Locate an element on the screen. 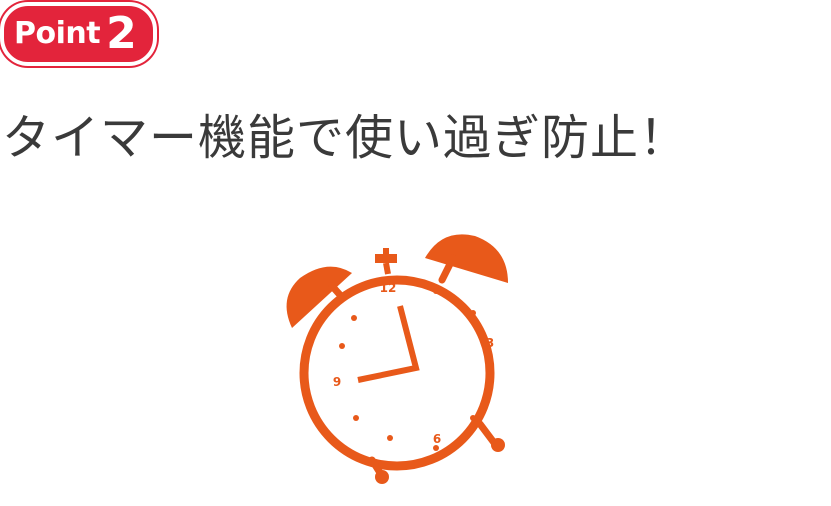 This screenshot has width=831, height=506. point-badge-pill: Point 2 is located at coordinates (78, 34).